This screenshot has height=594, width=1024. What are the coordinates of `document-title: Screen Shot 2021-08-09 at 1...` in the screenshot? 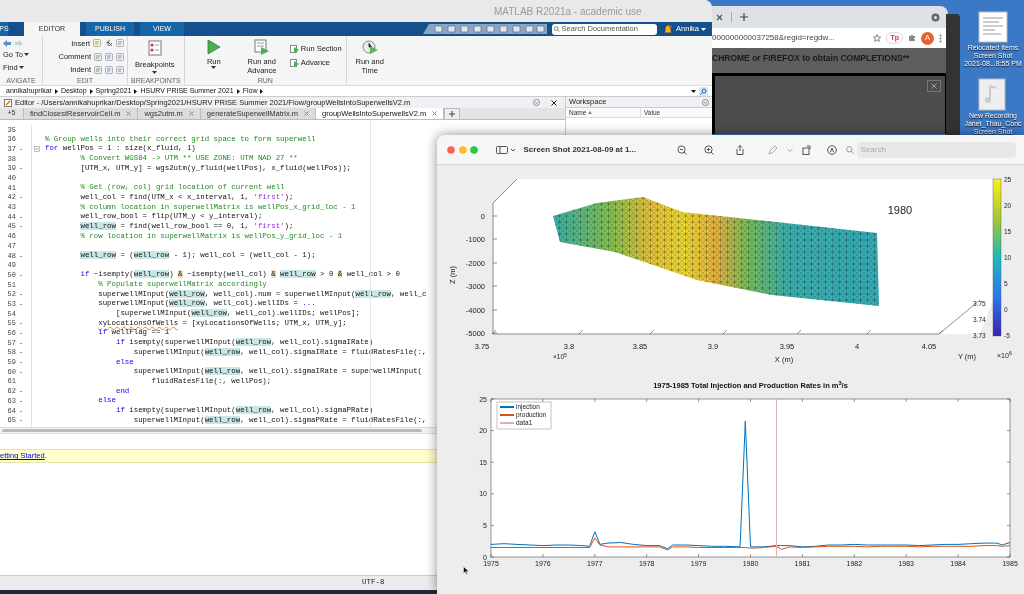 It's located at (580, 149).